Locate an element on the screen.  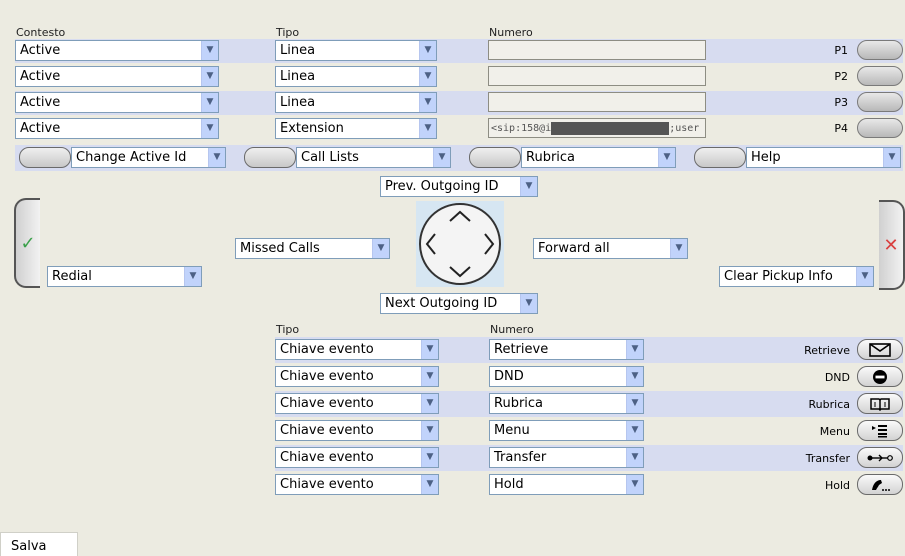
function-key-label: Retrieve is located at coordinates (827, 350).